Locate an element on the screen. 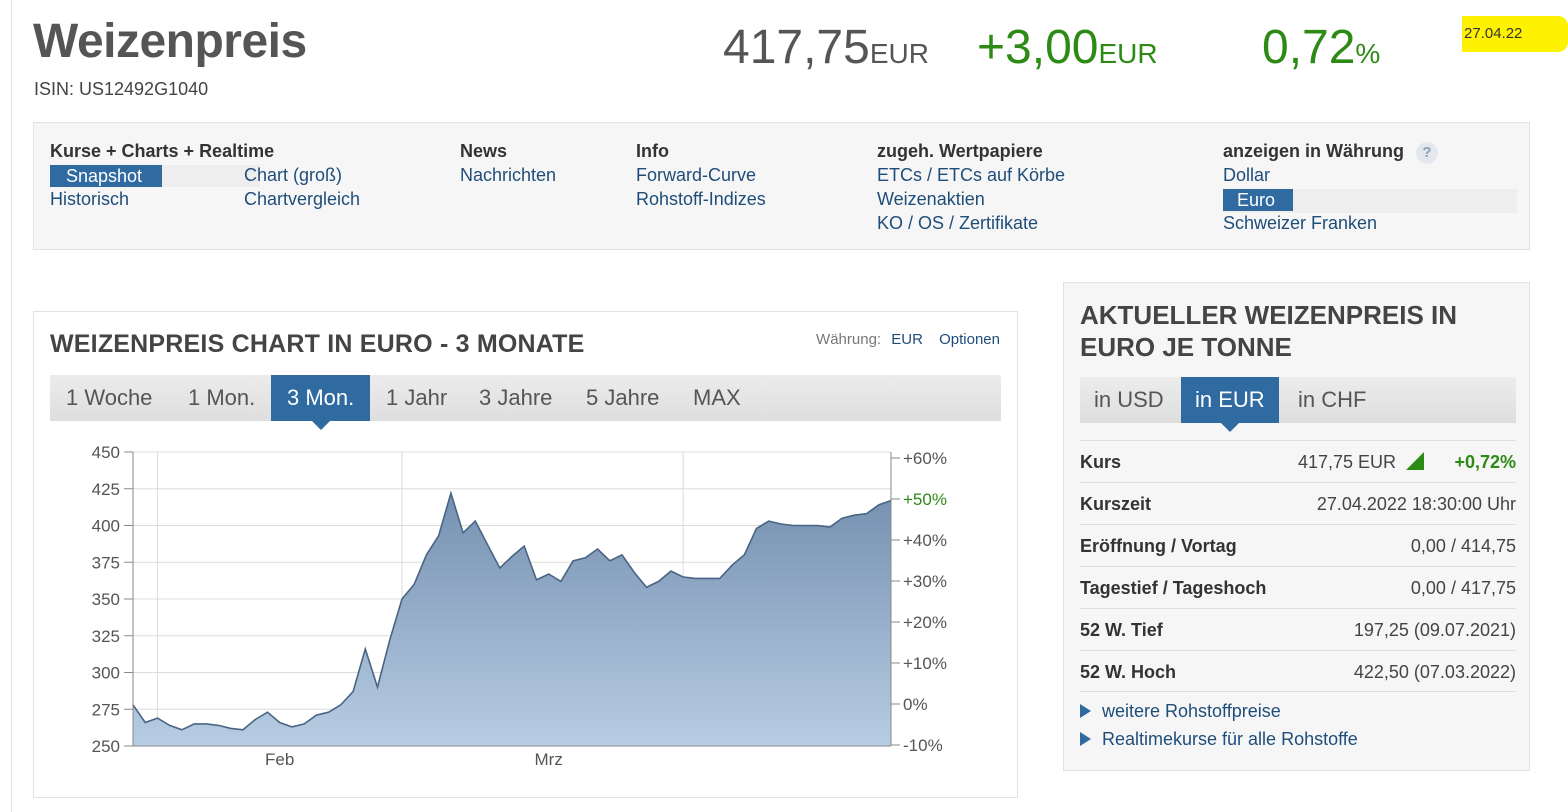  y2-tick-label: -10% is located at coordinates (923, 745).